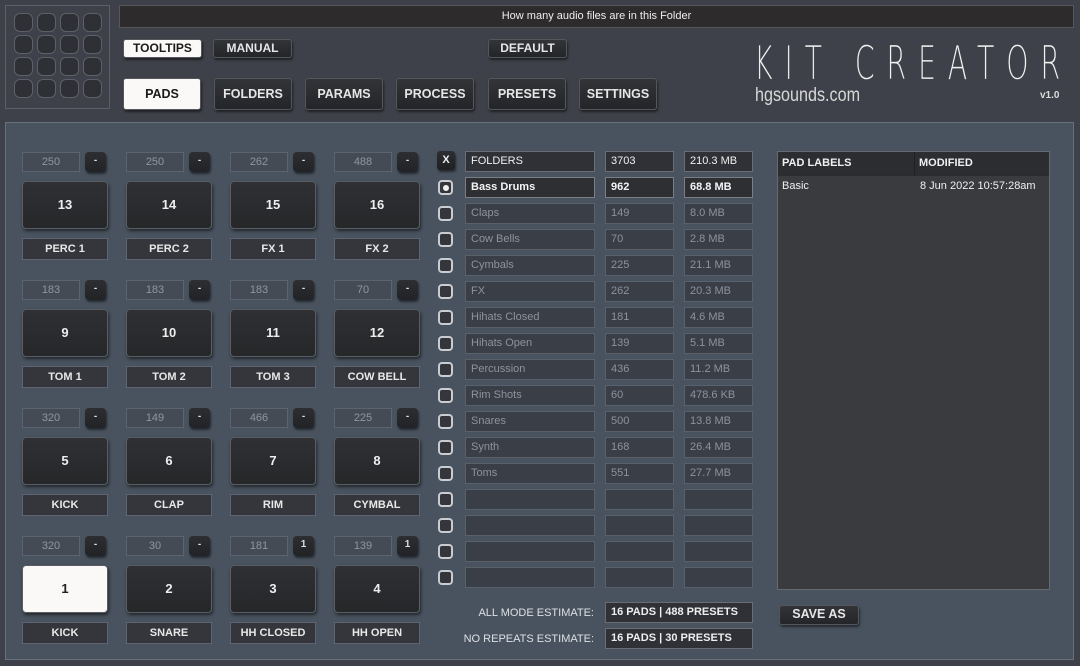  What do you see at coordinates (253, 94) in the screenshot?
I see `tab-folders: FOLDERS` at bounding box center [253, 94].